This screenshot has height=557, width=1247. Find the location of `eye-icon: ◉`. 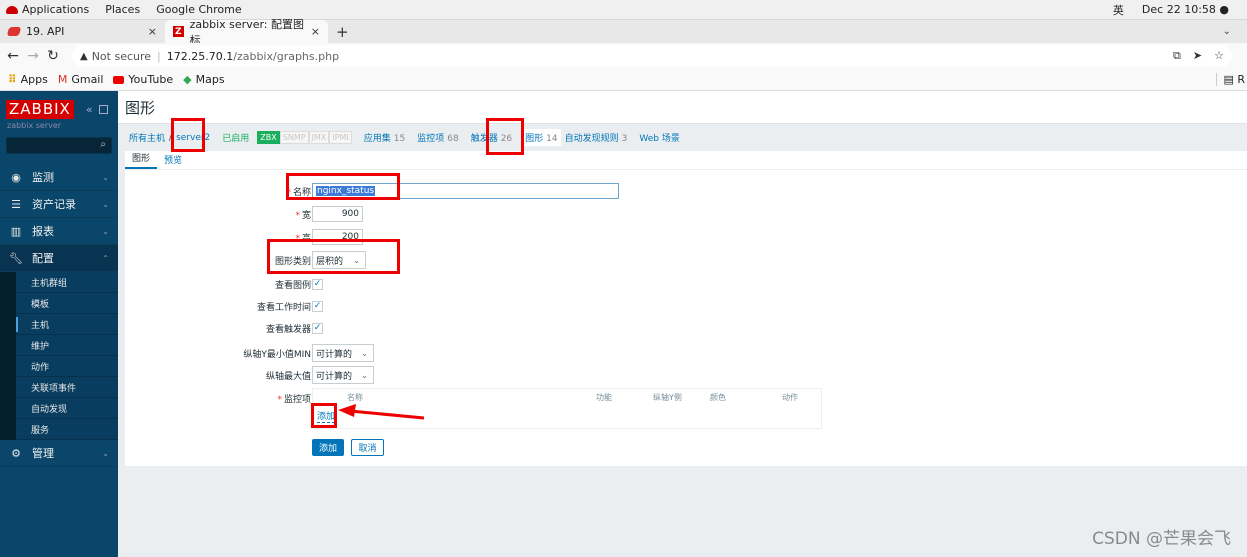

eye-icon: ◉ is located at coordinates (16, 177).